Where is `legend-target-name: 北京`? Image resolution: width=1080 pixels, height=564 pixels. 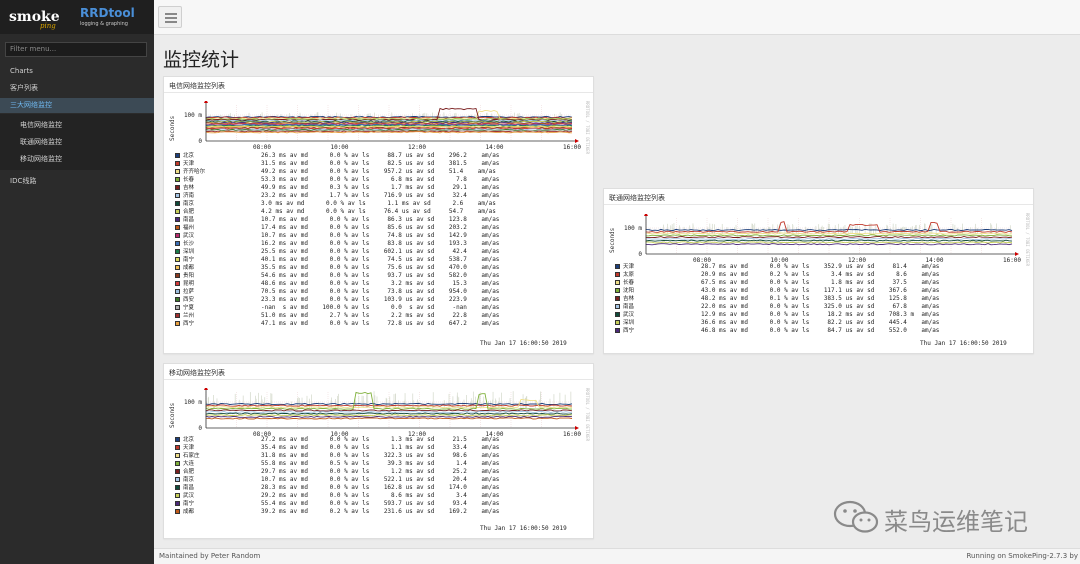 legend-target-name: 北京 is located at coordinates (189, 440).